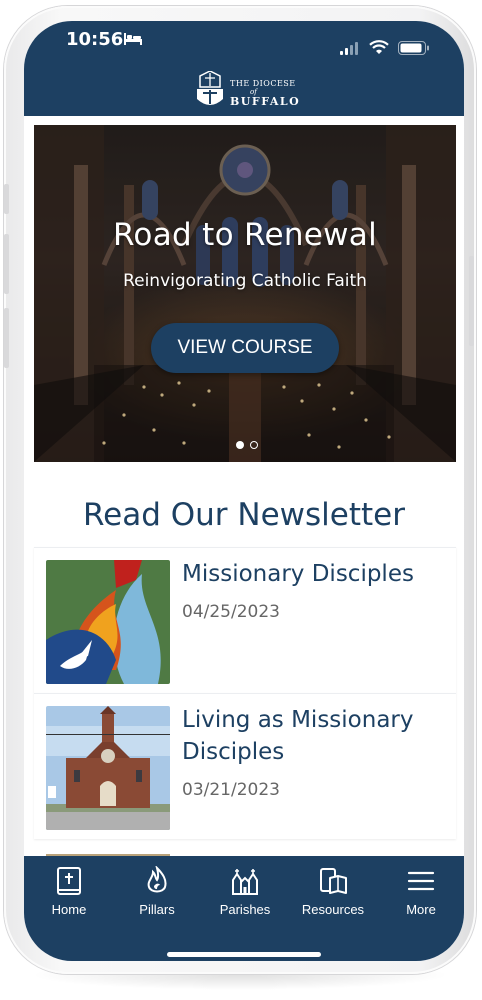  Describe the element at coordinates (471, 301) in the screenshot. I see `power-button` at that location.